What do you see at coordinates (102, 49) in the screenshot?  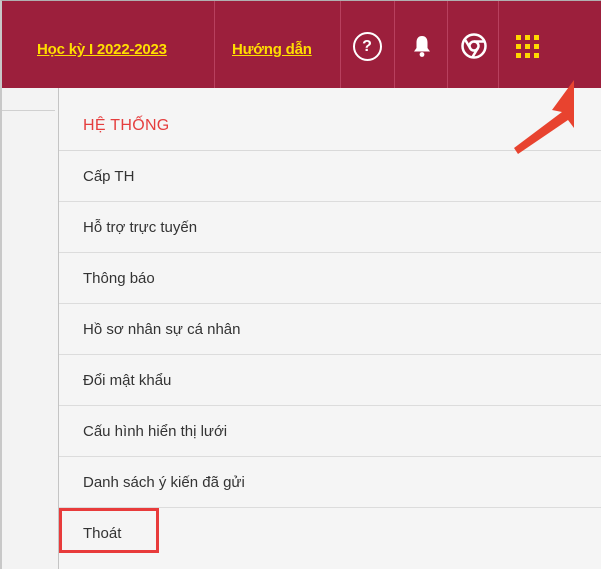 I see `semester-link: Học kỳ I 2022-2023` at bounding box center [102, 49].